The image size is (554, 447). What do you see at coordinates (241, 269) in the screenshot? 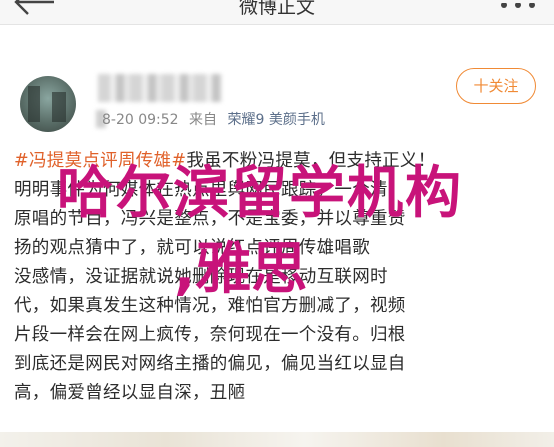
I see `watermark-line-2: ,雅思` at bounding box center [241, 269].